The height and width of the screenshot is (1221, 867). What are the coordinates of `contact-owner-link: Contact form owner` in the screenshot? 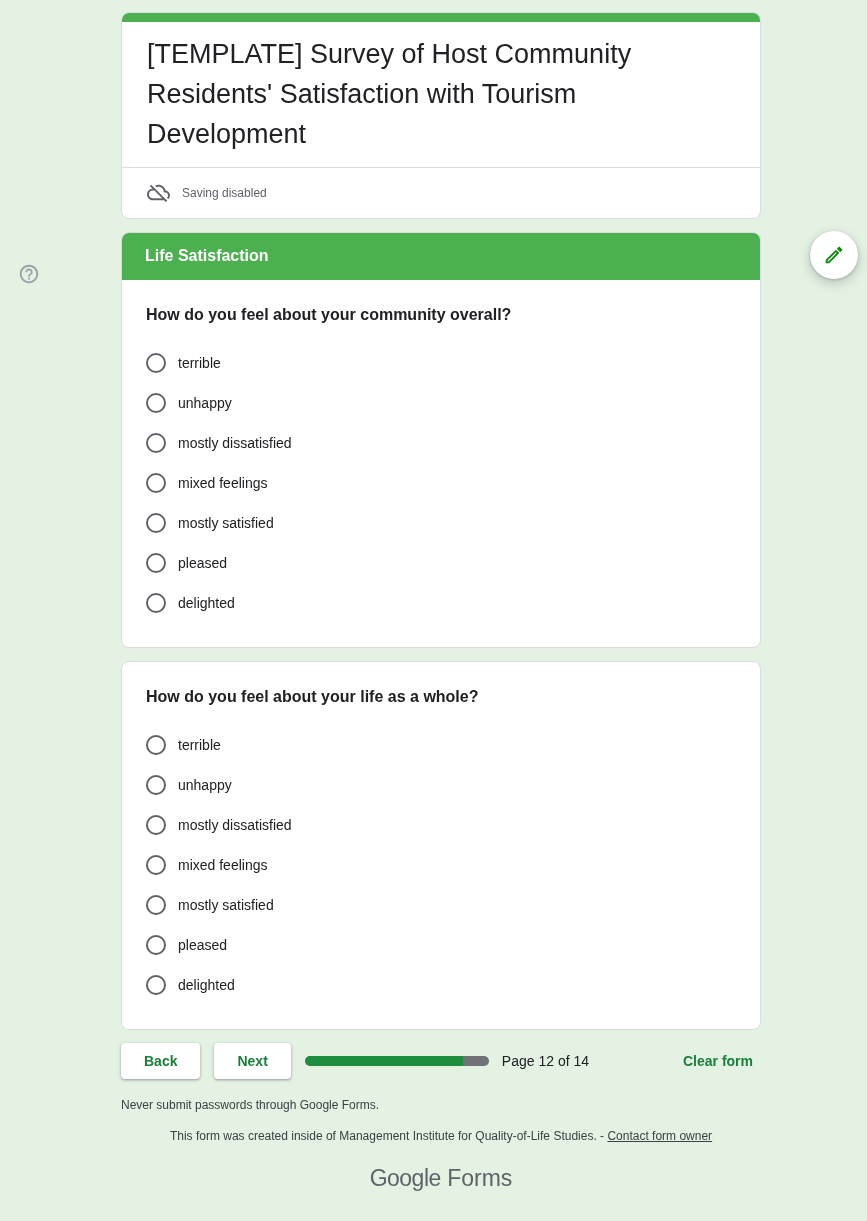 It's located at (660, 1136).